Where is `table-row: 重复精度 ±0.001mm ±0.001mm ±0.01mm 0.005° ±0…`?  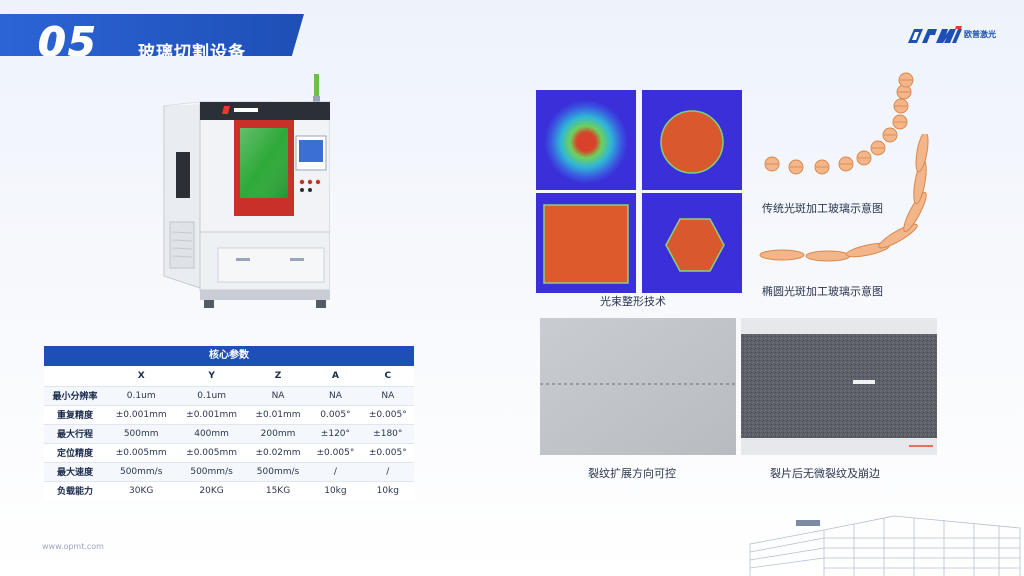
table-row: 重复精度 ±0.001mm ±0.001mm ±0.01mm 0.005° ±0… is located at coordinates (229, 414).